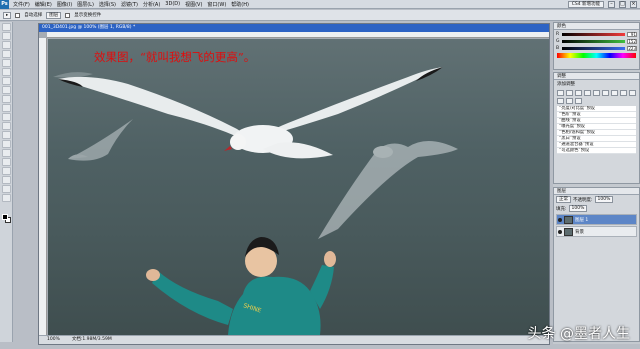 The height and width of the screenshot is (349, 640). What do you see at coordinates (6, 135) in the screenshot?
I see `blur-tool-icon` at bounding box center [6, 135].